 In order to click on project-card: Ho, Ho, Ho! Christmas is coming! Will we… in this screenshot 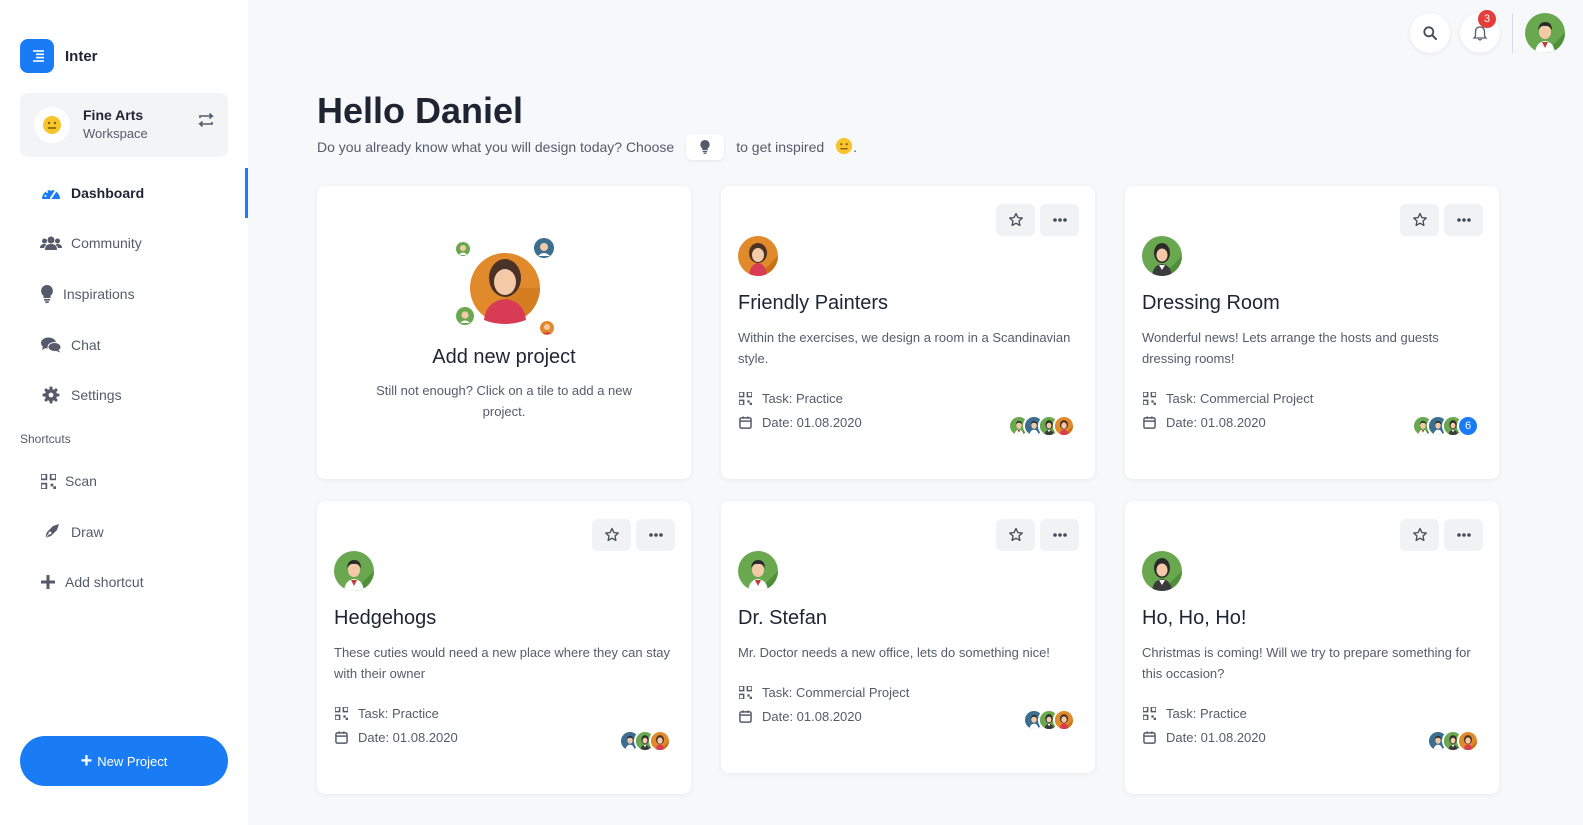, I will do `click(1312, 647)`.